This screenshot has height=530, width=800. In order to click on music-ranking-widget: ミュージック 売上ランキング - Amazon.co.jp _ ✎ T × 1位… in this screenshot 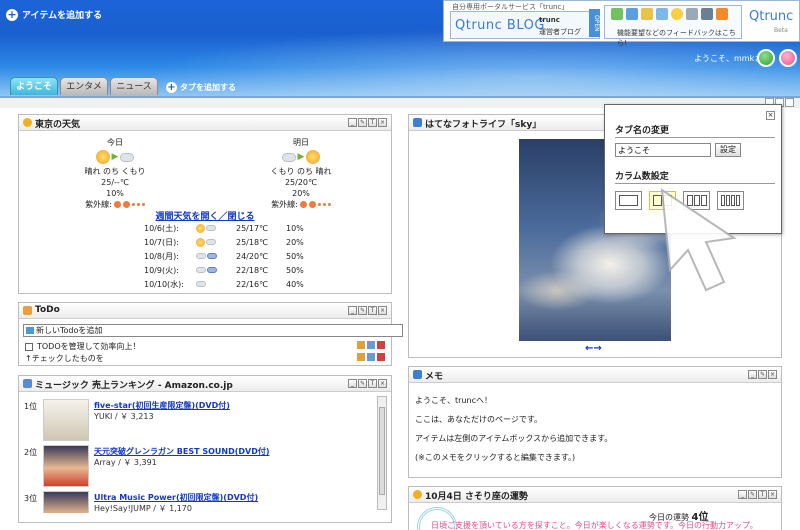, I will do `click(205, 449)`.